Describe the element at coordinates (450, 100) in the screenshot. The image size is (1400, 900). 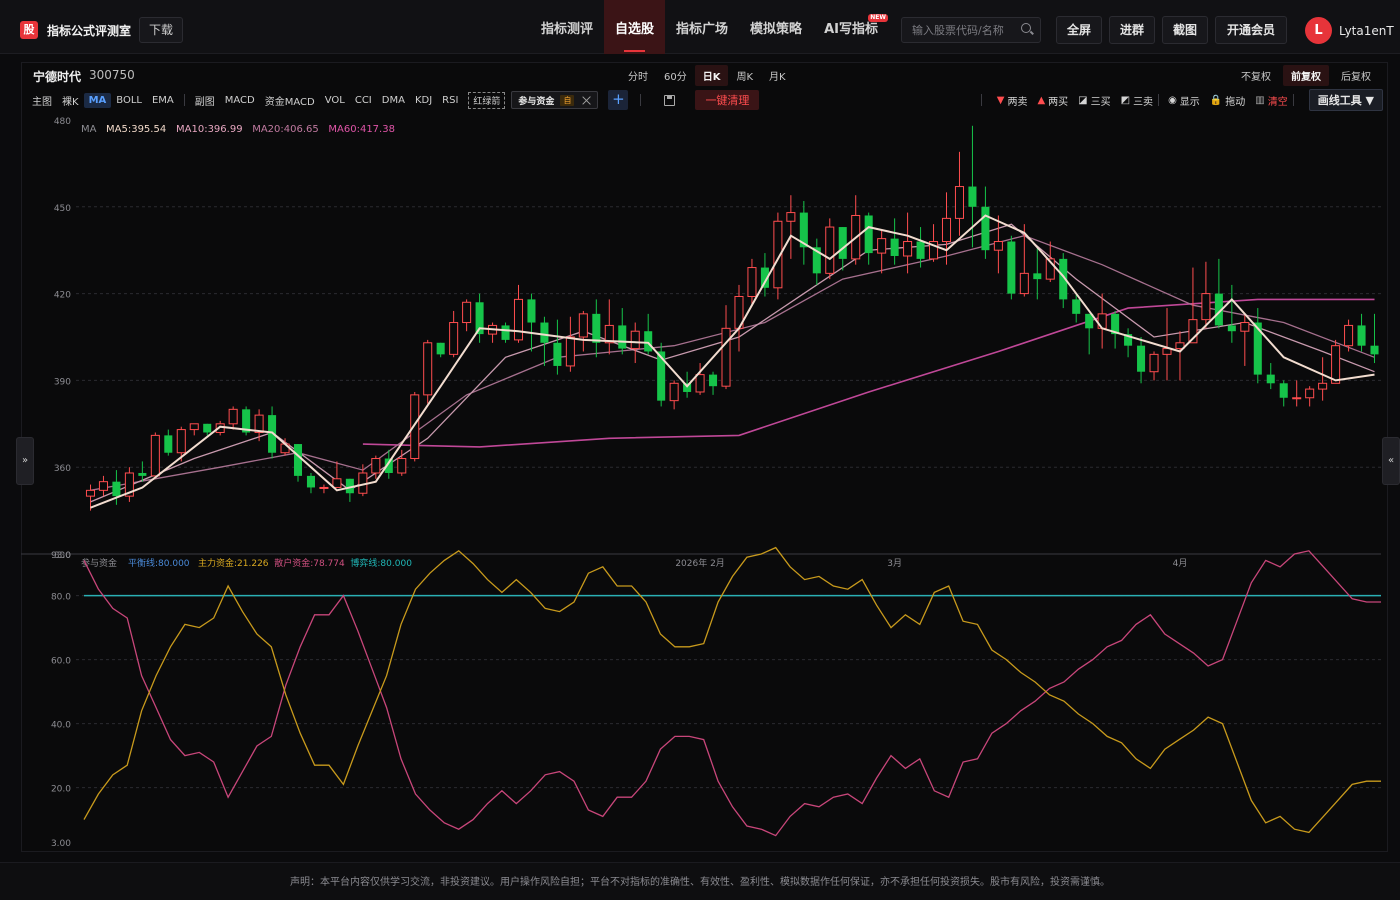
I see `indicator-rsi: RSI` at that location.